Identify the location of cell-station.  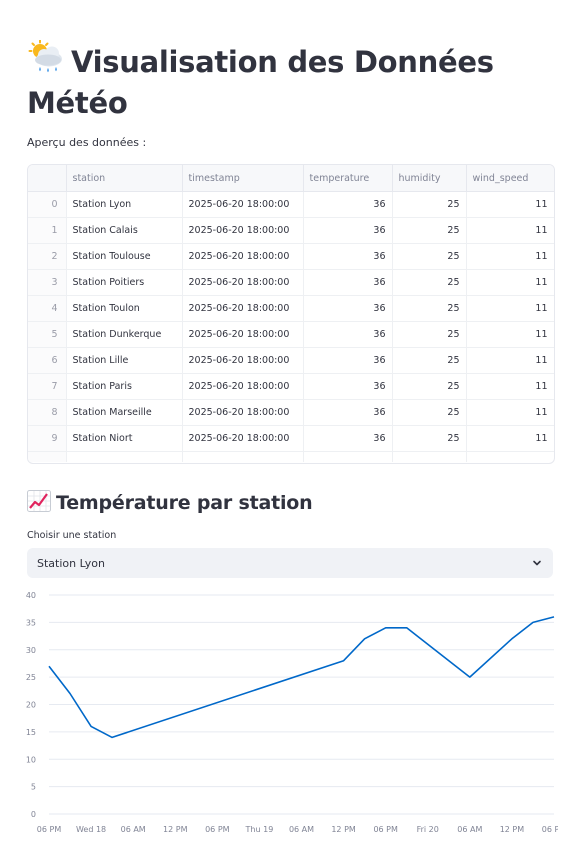
(124, 456).